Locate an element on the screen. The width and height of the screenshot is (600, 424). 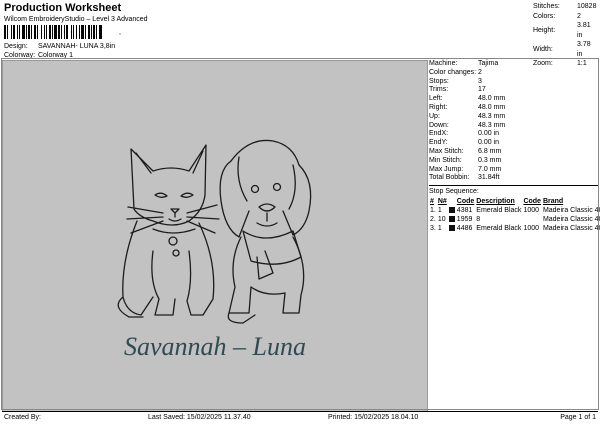
stop-code2 is located at coordinates (532, 219).